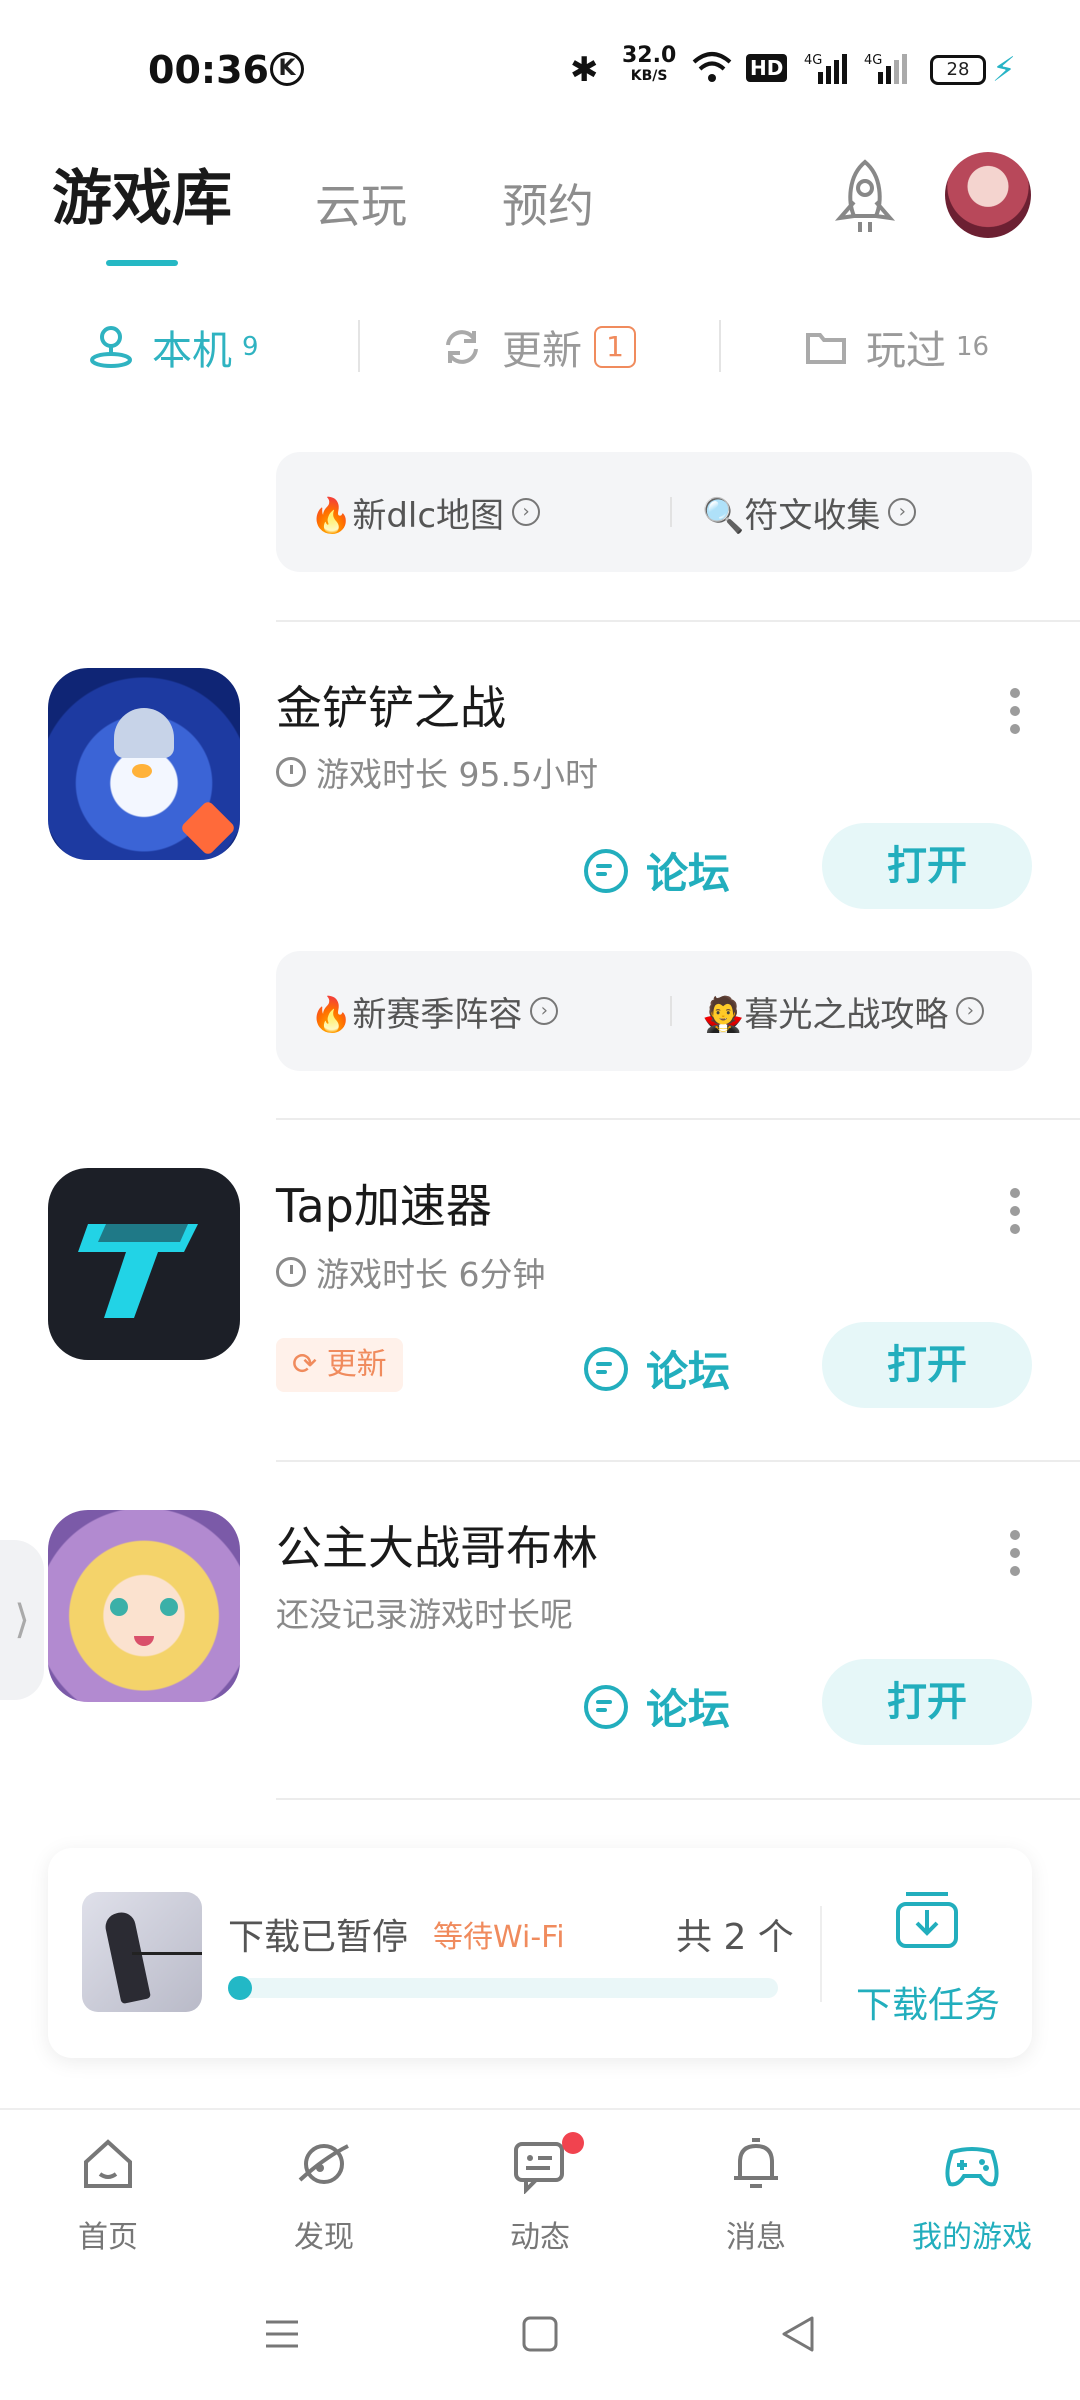  I want to click on net-speed: 32.0 KB/S, so click(649, 64).